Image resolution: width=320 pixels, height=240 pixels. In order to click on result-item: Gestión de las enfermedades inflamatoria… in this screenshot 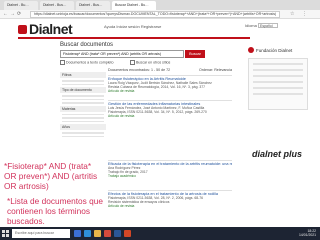, I will do `click(170, 109)`.